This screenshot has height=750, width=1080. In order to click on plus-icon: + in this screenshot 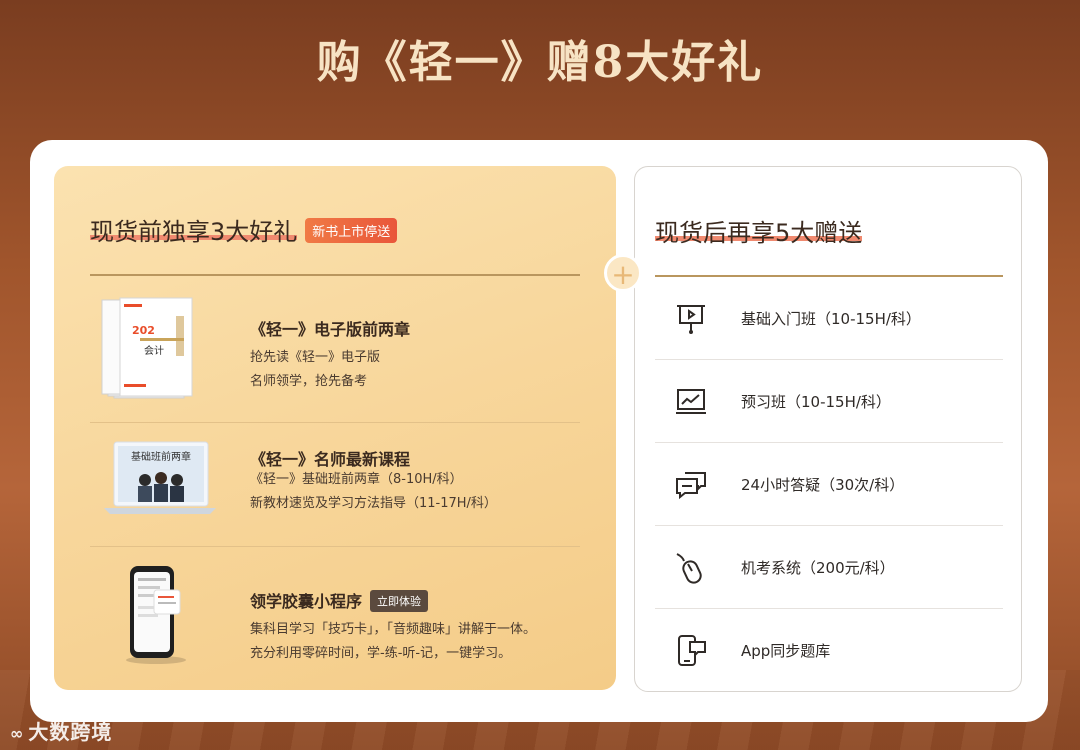, I will do `click(623, 273)`.